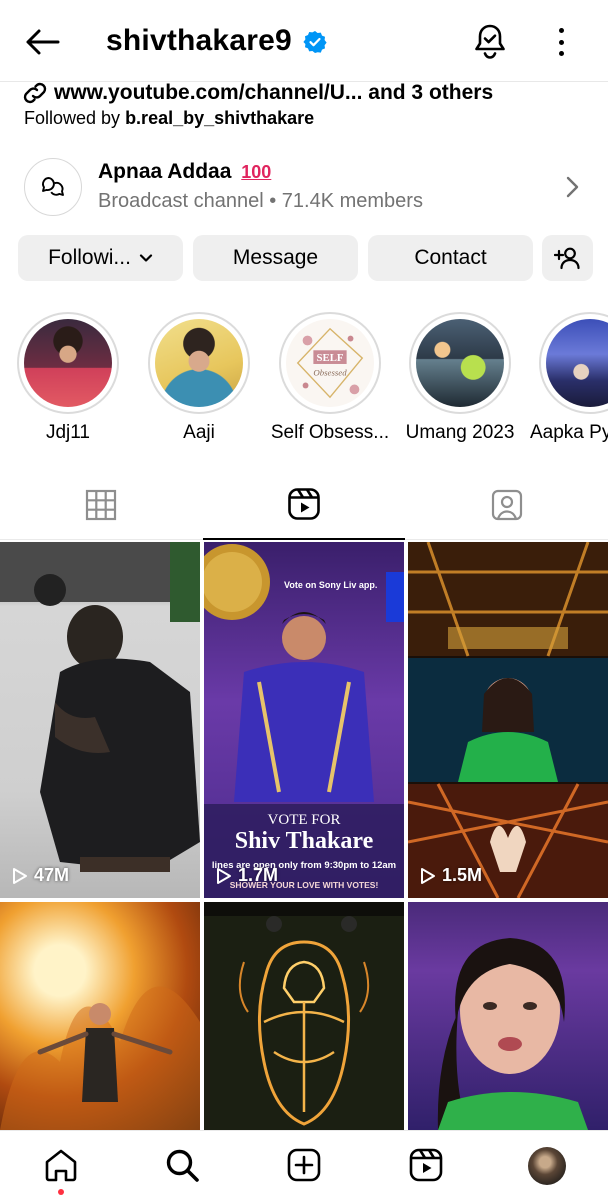 The image size is (608, 1200). I want to click on followed-by: Followed by b.real_by_shivthakare, so click(169, 118).